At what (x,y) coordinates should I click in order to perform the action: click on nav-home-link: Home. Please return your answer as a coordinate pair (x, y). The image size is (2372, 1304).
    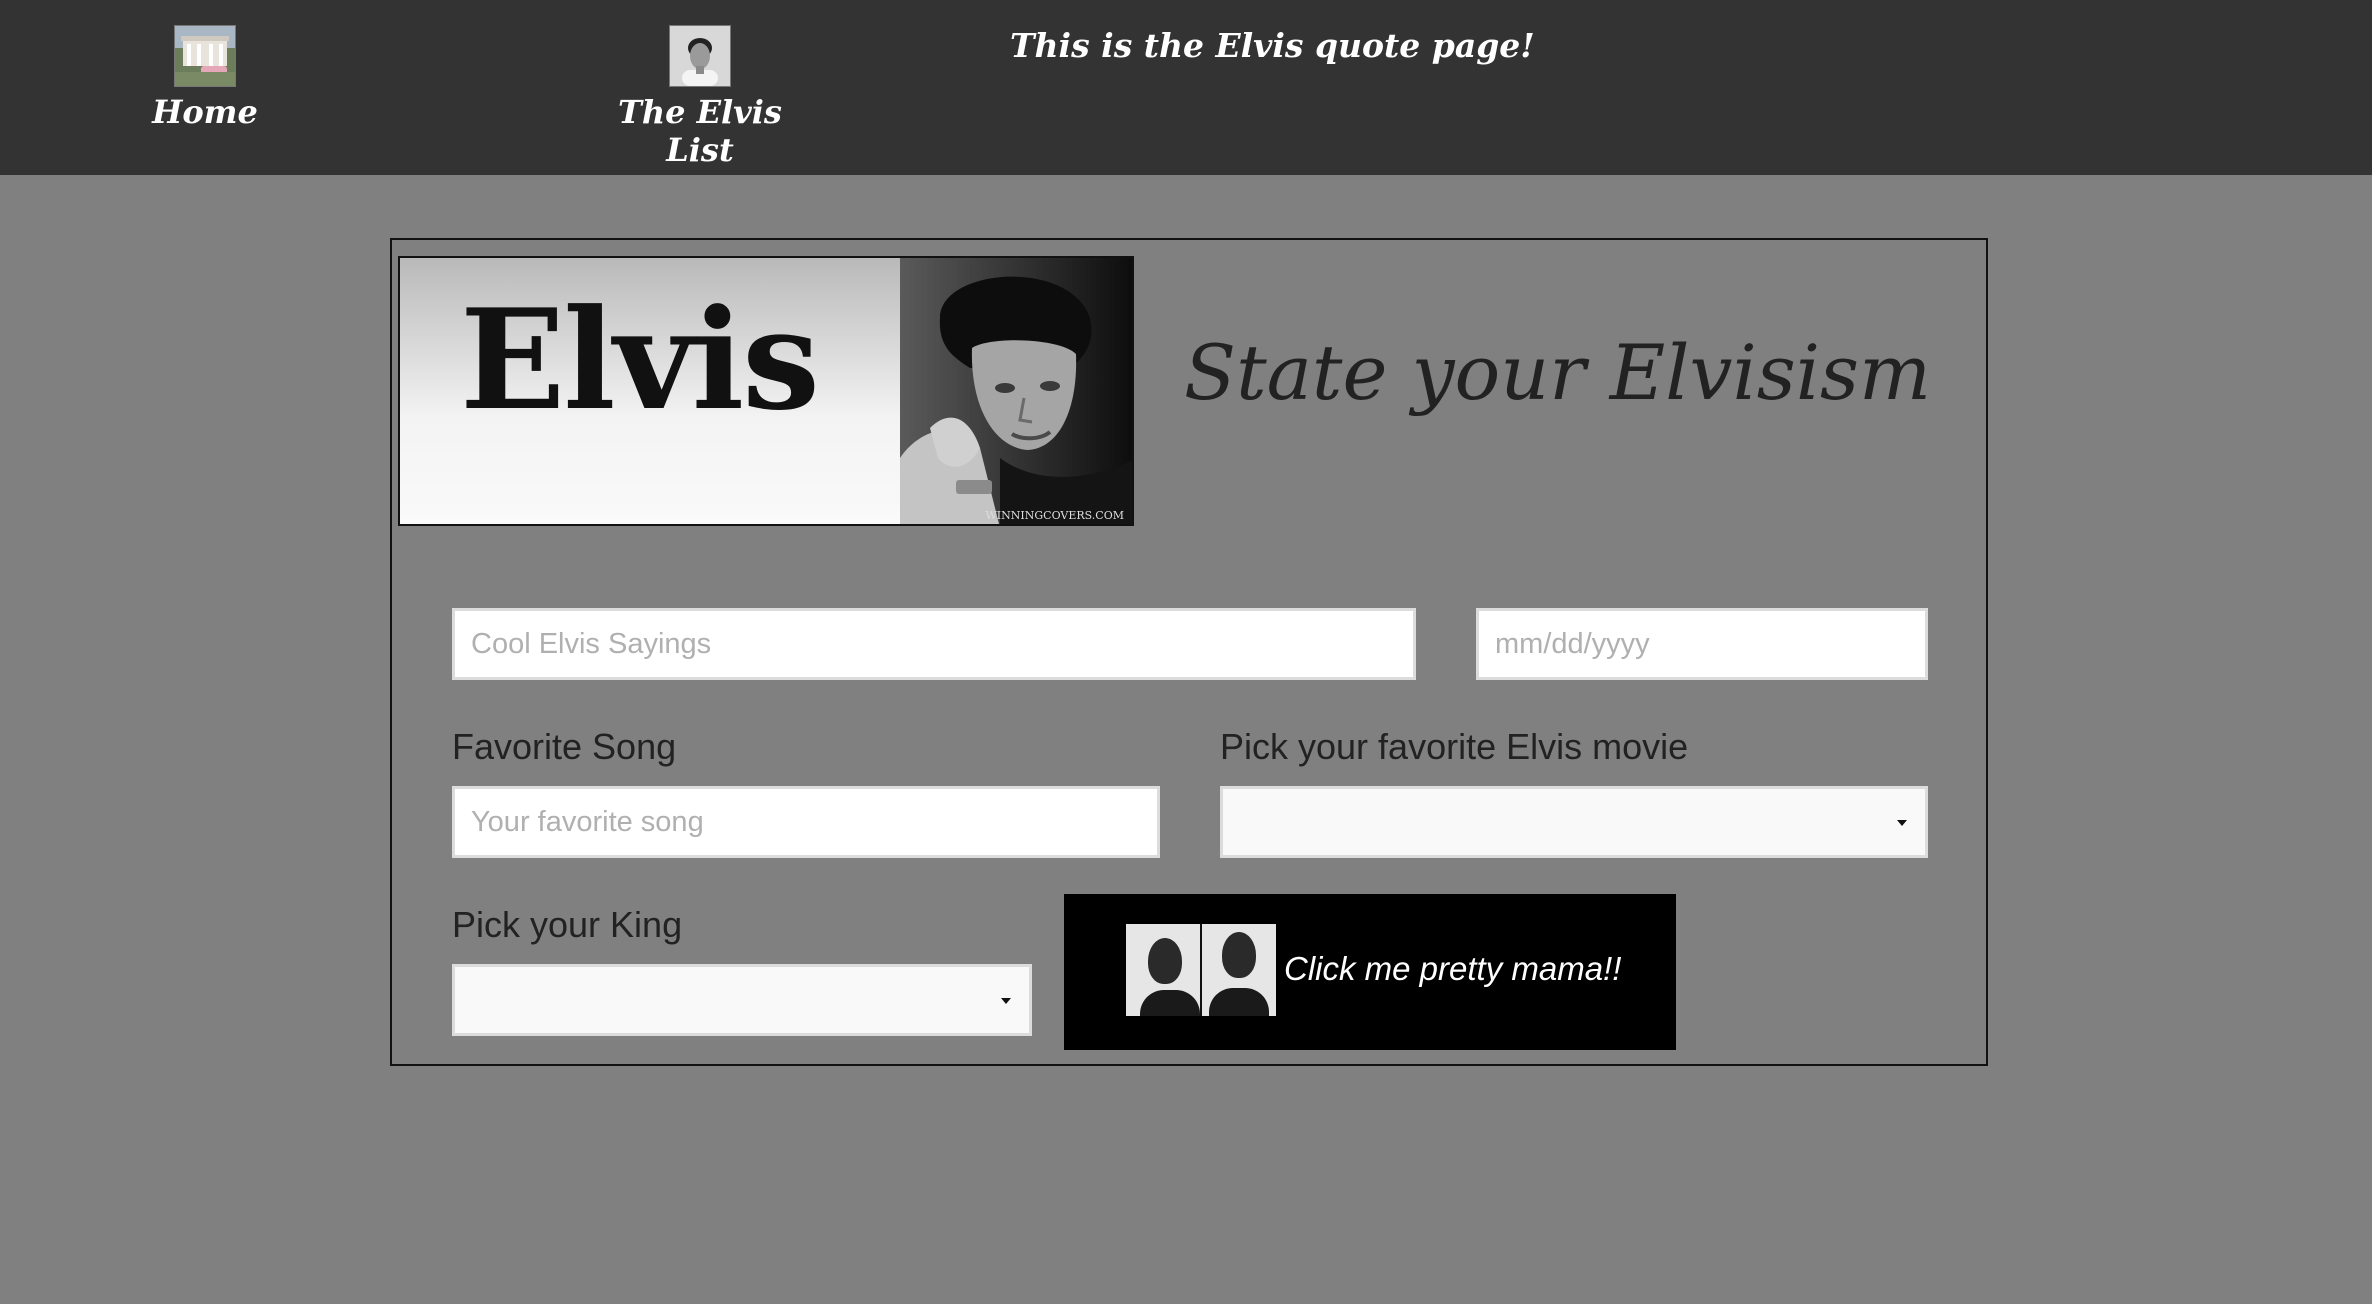
    Looking at the image, I should click on (205, 78).